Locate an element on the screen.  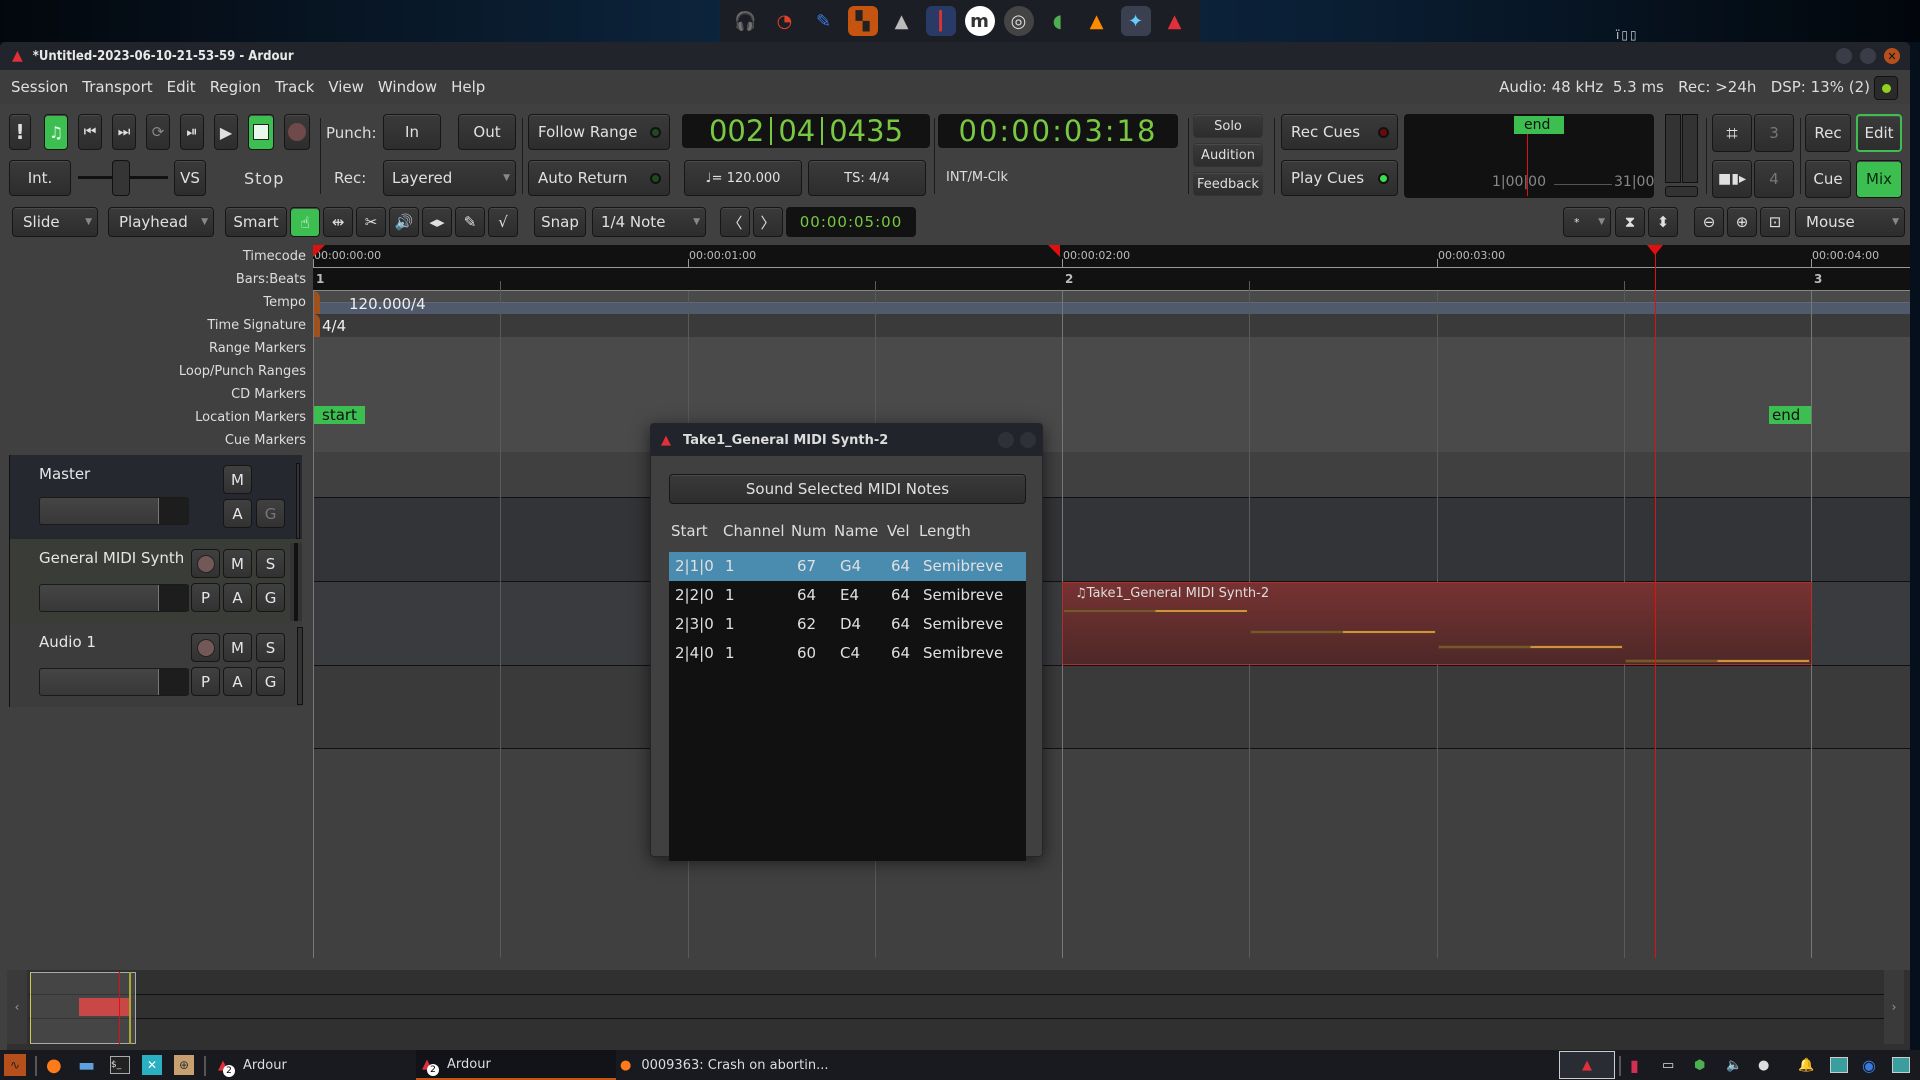
zoom-out-button: ⊖ is located at coordinates (1709, 222).